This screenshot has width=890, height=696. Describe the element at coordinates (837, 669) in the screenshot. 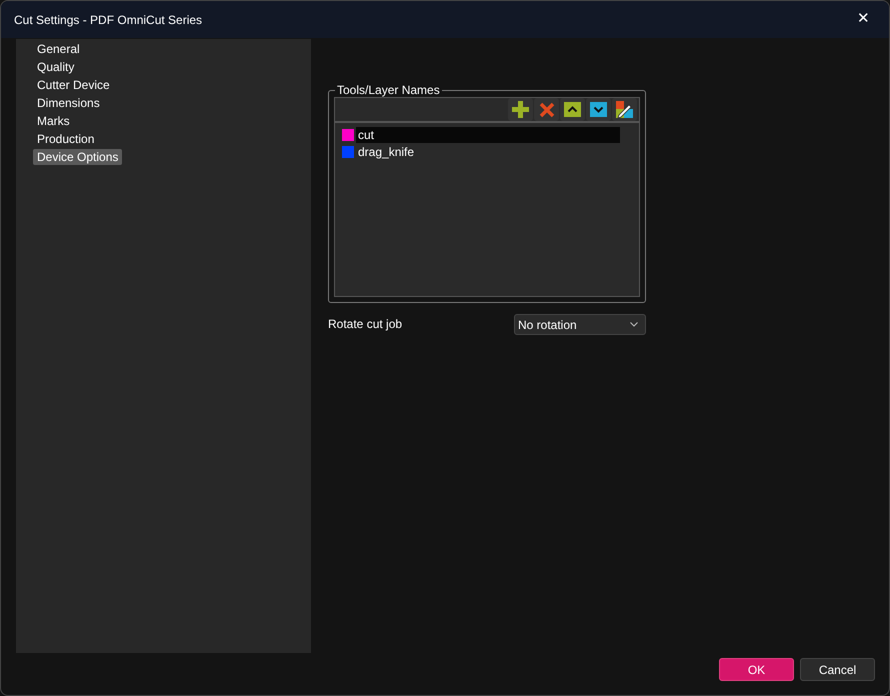

I see `cancel-button: Cancel` at that location.